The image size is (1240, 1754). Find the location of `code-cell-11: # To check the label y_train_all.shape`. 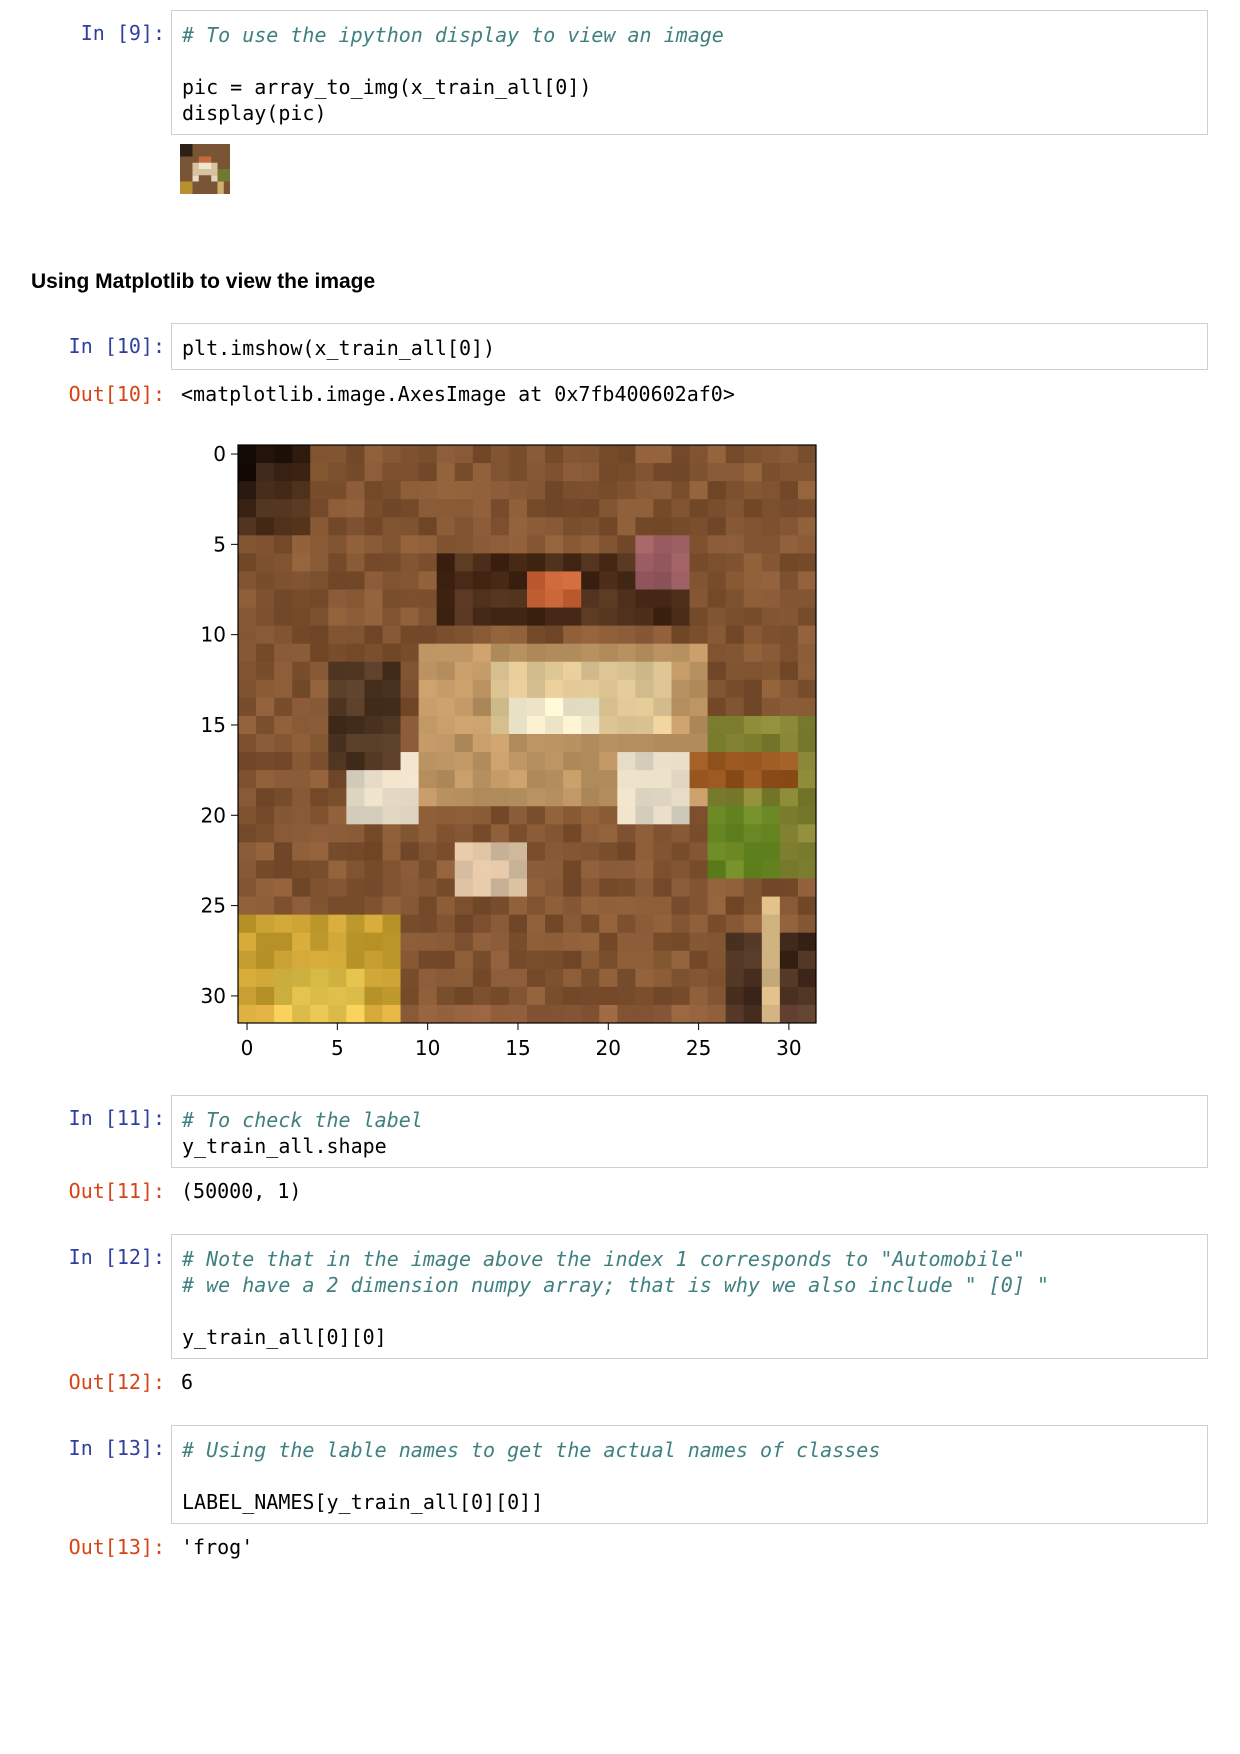

code-cell-11: # To check the label y_train_all.shape is located at coordinates (689, 1131).